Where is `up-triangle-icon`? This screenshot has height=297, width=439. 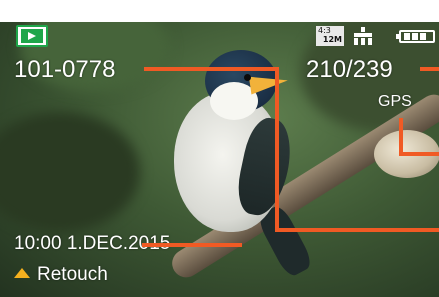 up-triangle-icon is located at coordinates (22, 273).